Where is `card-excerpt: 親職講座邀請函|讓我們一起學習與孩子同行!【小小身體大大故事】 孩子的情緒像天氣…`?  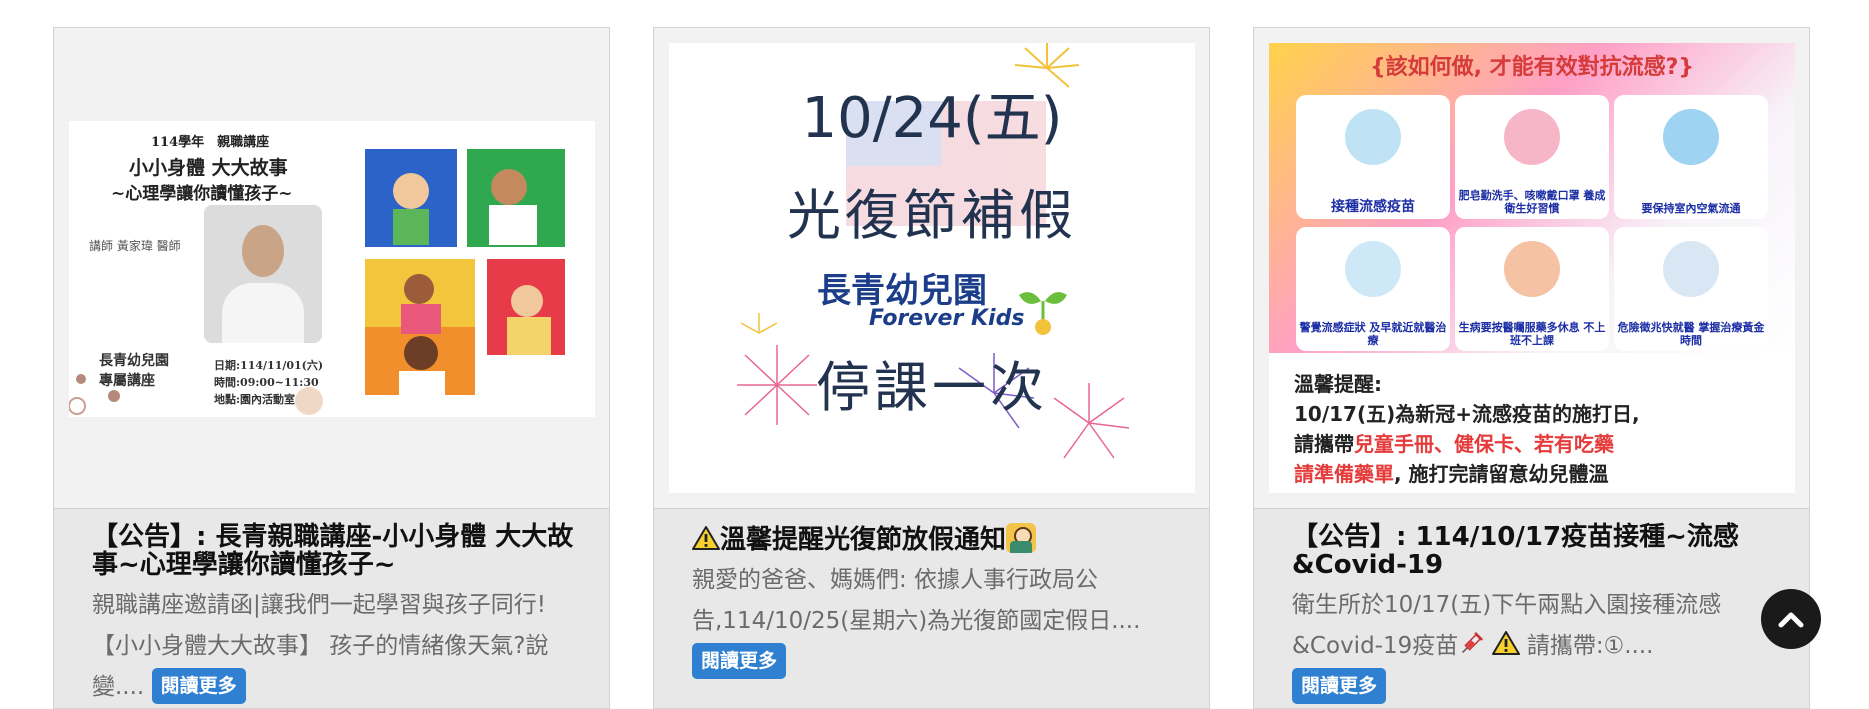 card-excerpt: 親職講座邀請函|讓我們一起學習與孩子同行!【小小身體大大故事】 孩子的情緒像天氣… is located at coordinates (335, 646).